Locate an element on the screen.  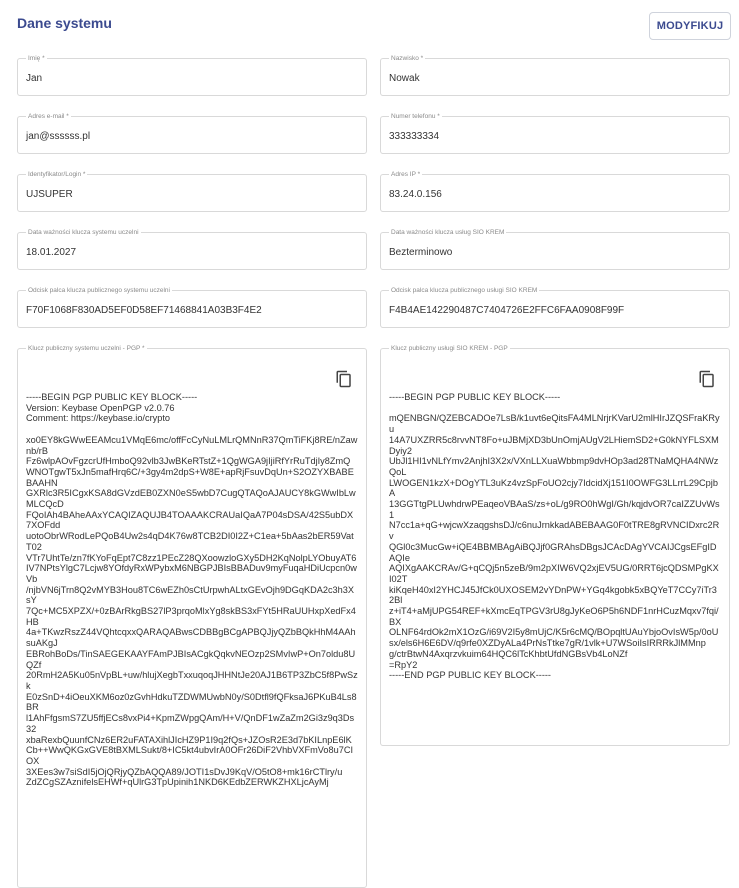
first-name-field: Imię * Jan is located at coordinates (192, 75).